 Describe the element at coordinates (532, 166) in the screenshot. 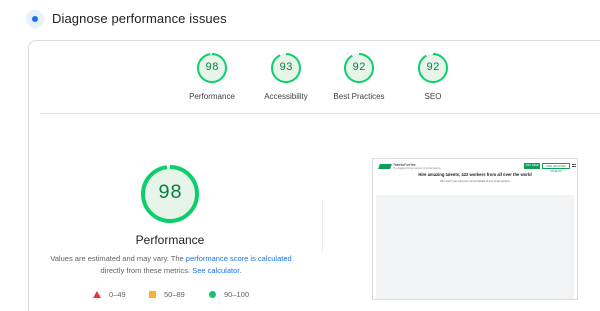

I see `screenshot-join-button: JOIN FREE` at that location.